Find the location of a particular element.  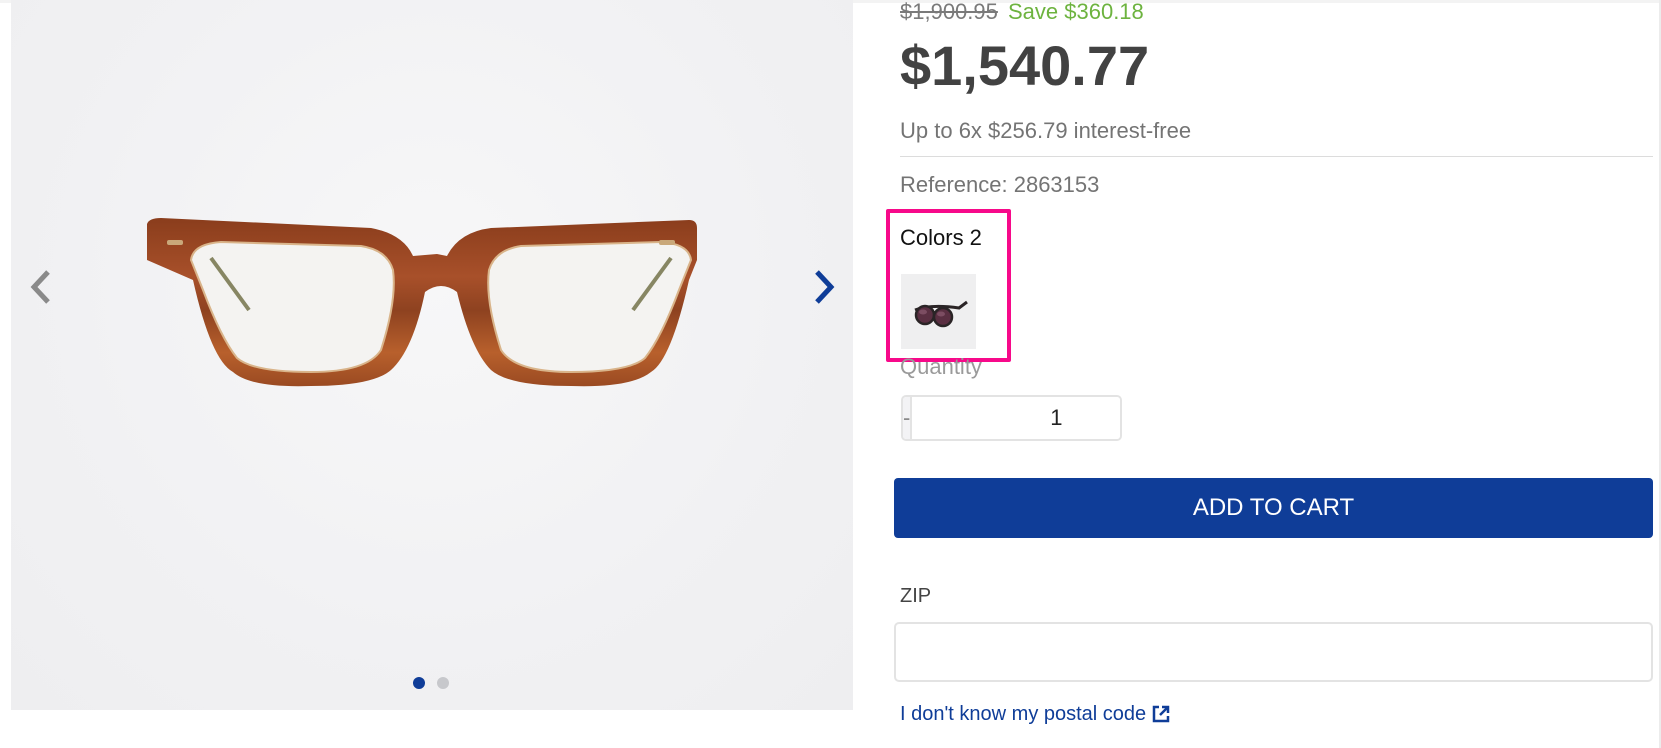

postal-link-text: I don't know my postal code is located at coordinates (1023, 714).